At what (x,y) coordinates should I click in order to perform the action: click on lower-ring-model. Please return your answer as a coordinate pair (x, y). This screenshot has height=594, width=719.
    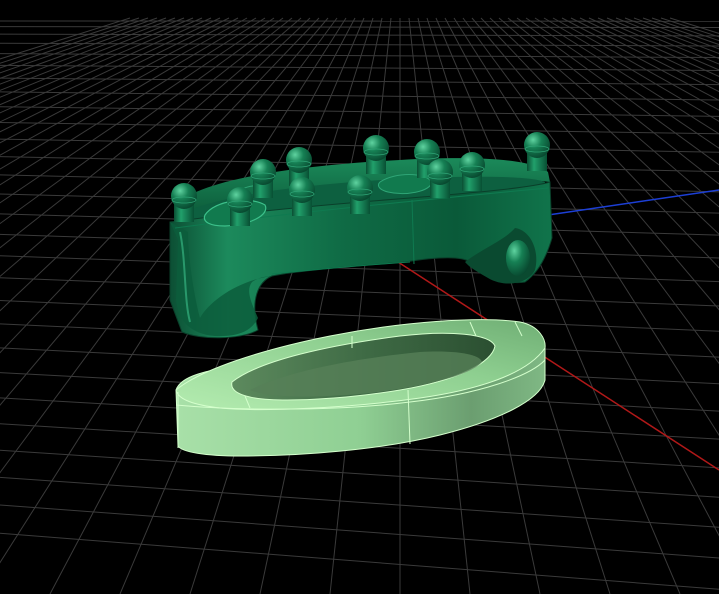
    Looking at the image, I should click on (360, 388).